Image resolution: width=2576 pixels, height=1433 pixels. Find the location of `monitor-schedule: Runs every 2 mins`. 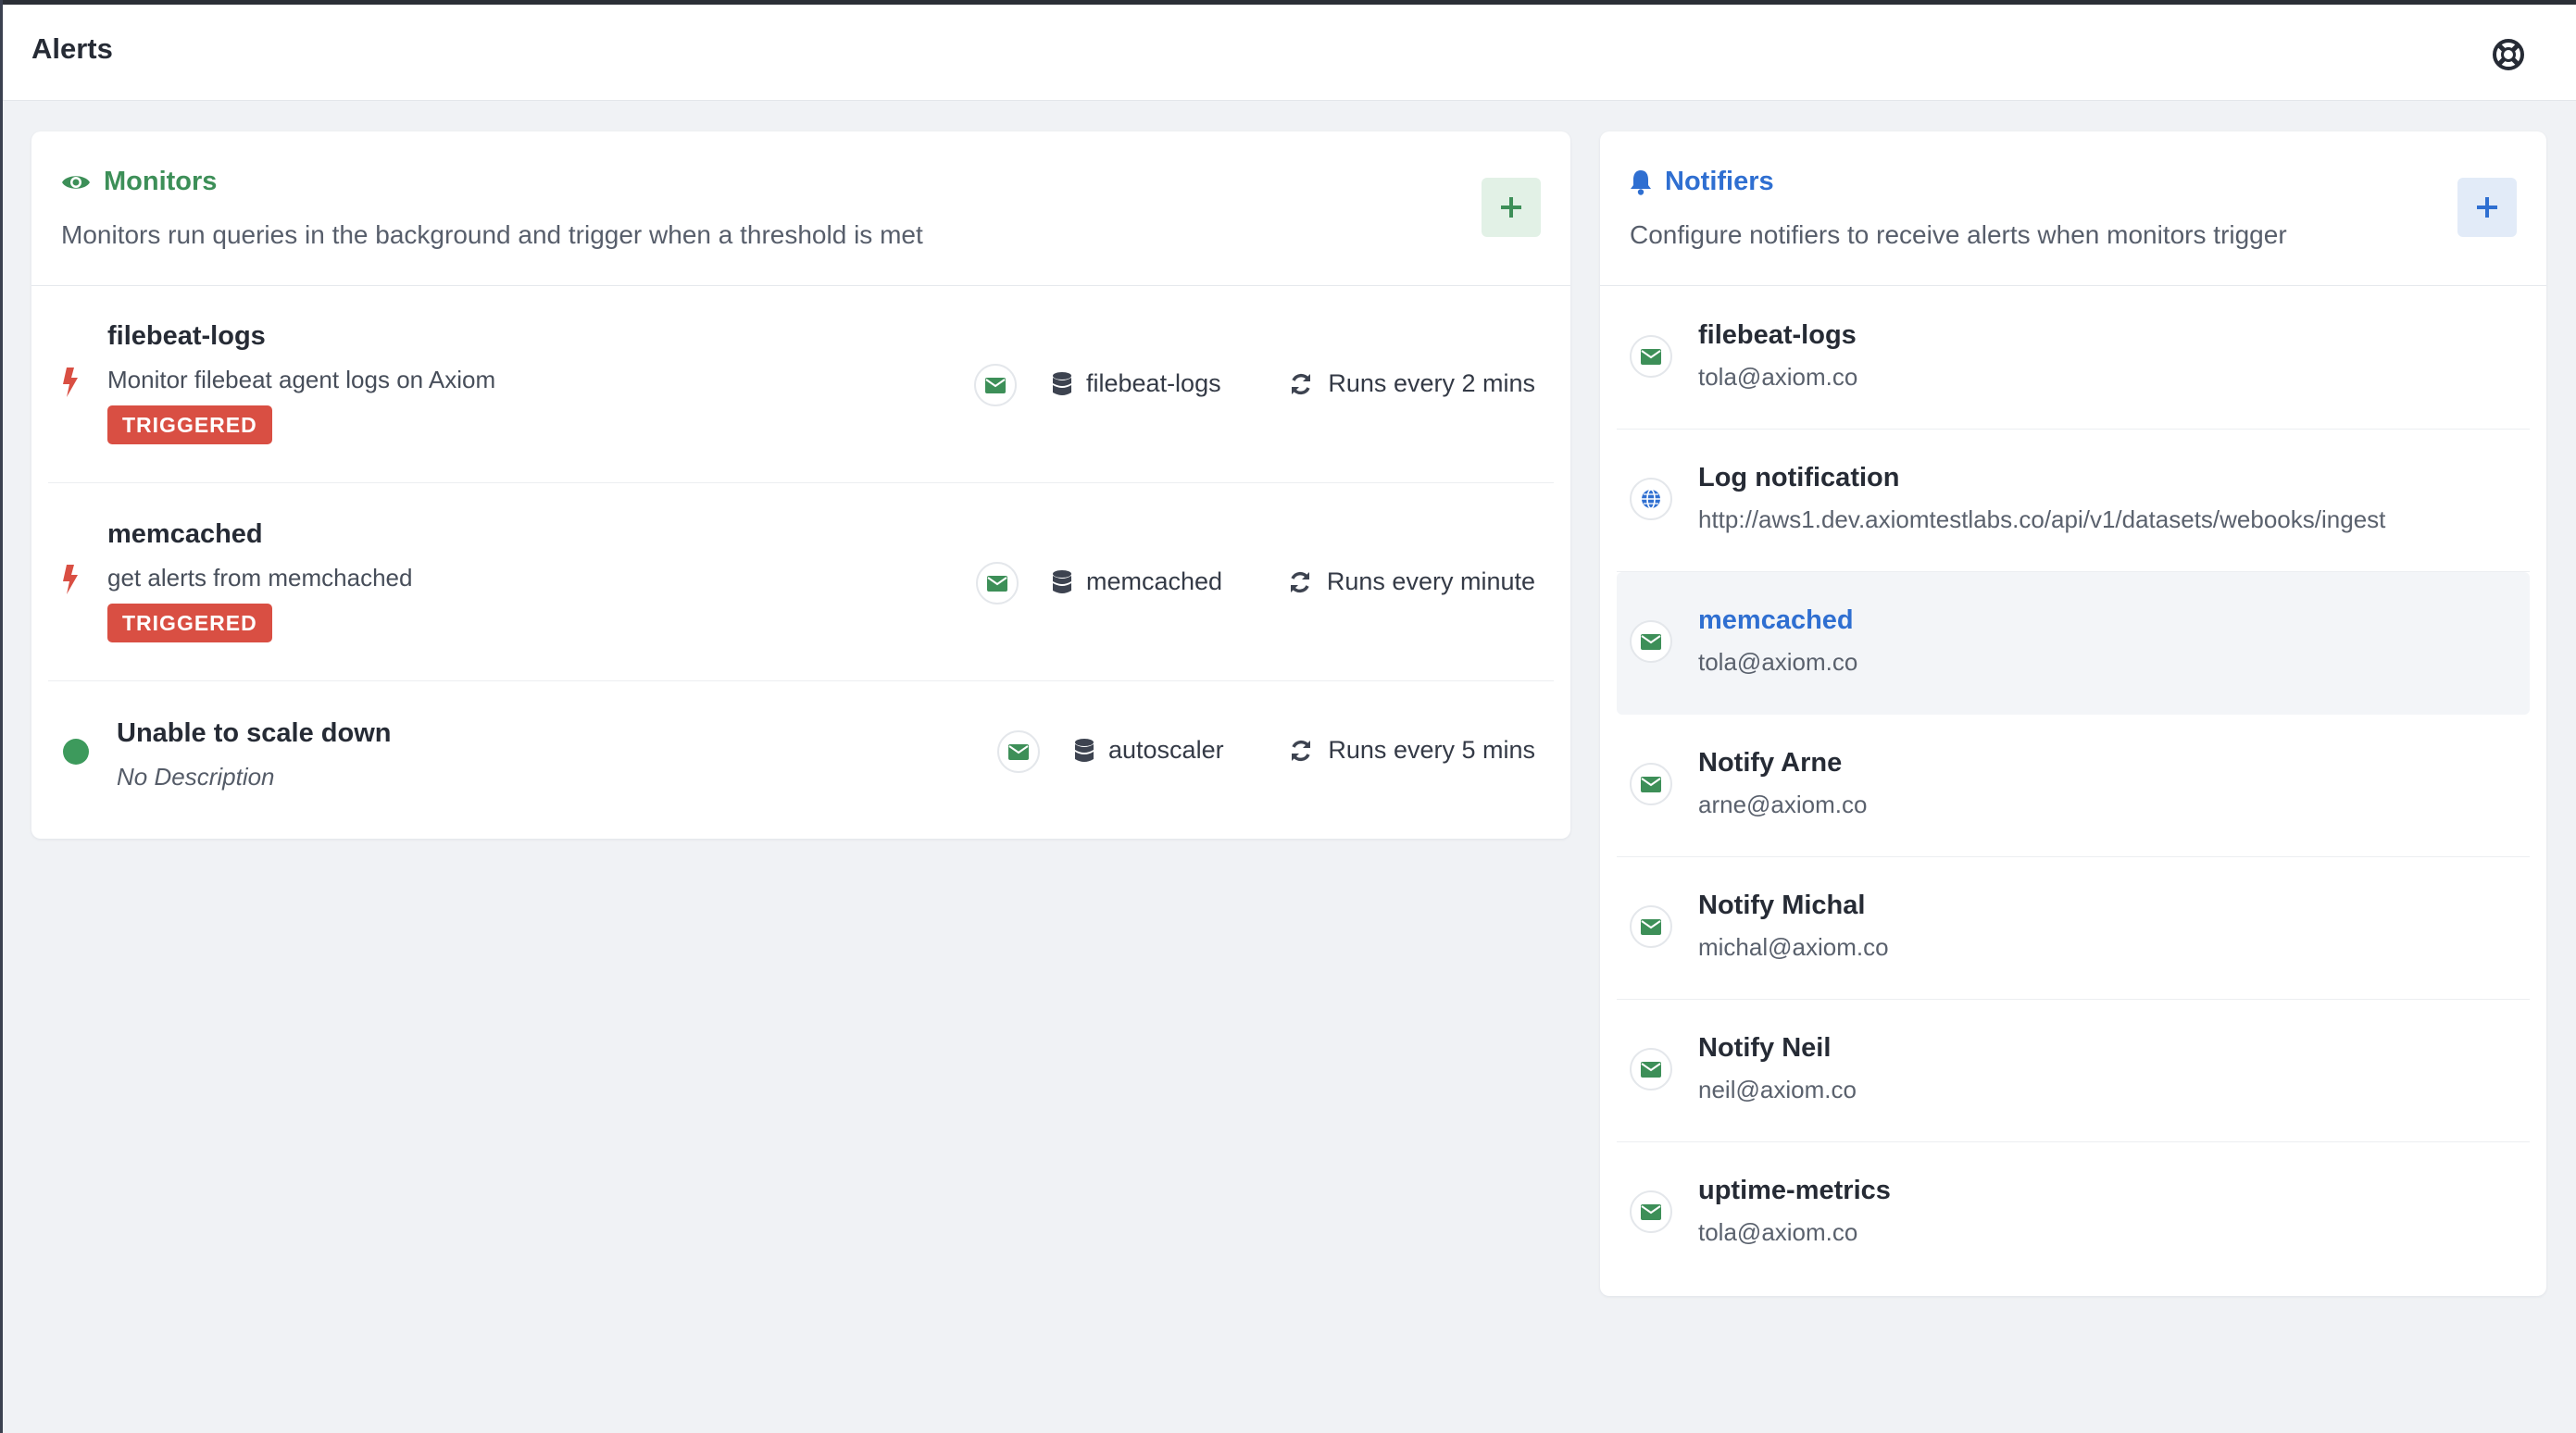

monitor-schedule: Runs every 2 mins is located at coordinates (1412, 383).